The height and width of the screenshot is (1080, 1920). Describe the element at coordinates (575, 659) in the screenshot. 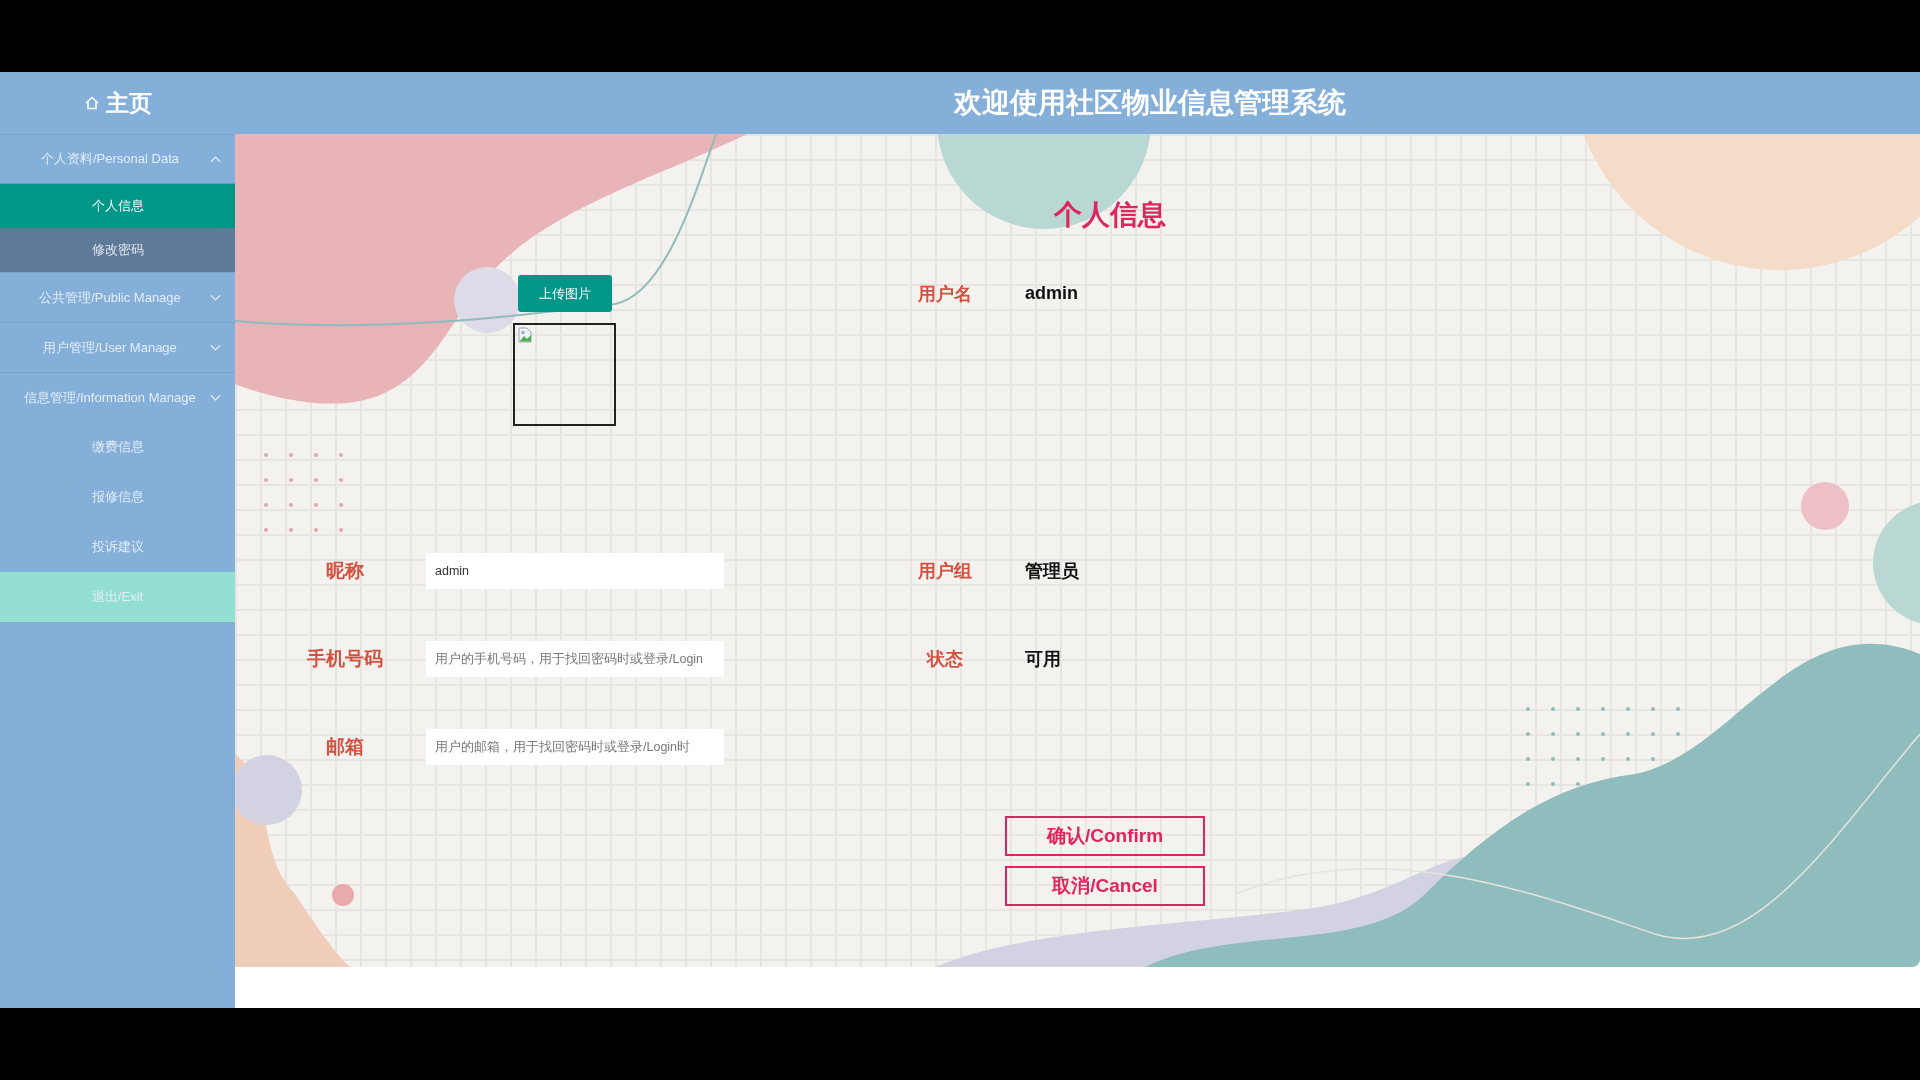

I see `input-field: 用户的手机号码，用于找回密码时或登录/Login` at that location.